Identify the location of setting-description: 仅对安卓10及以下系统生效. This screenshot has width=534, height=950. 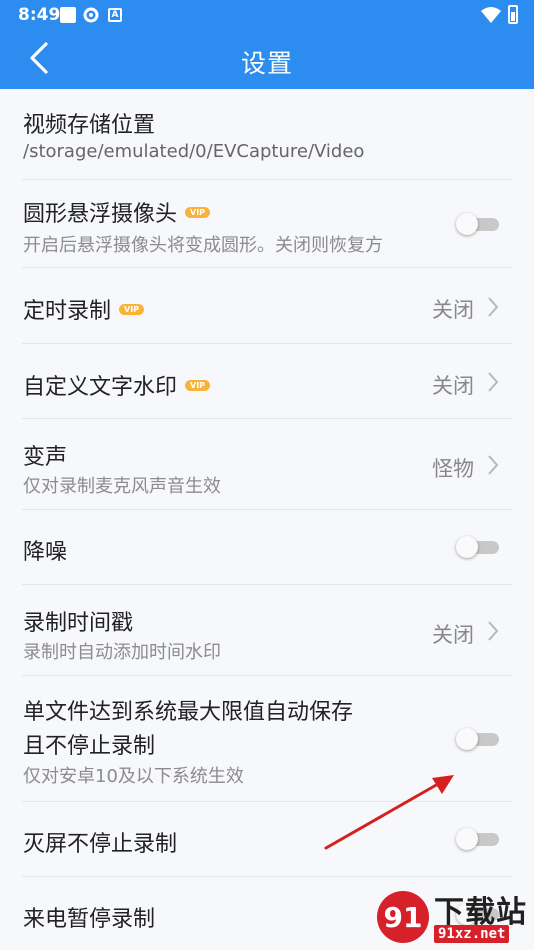
(133, 776).